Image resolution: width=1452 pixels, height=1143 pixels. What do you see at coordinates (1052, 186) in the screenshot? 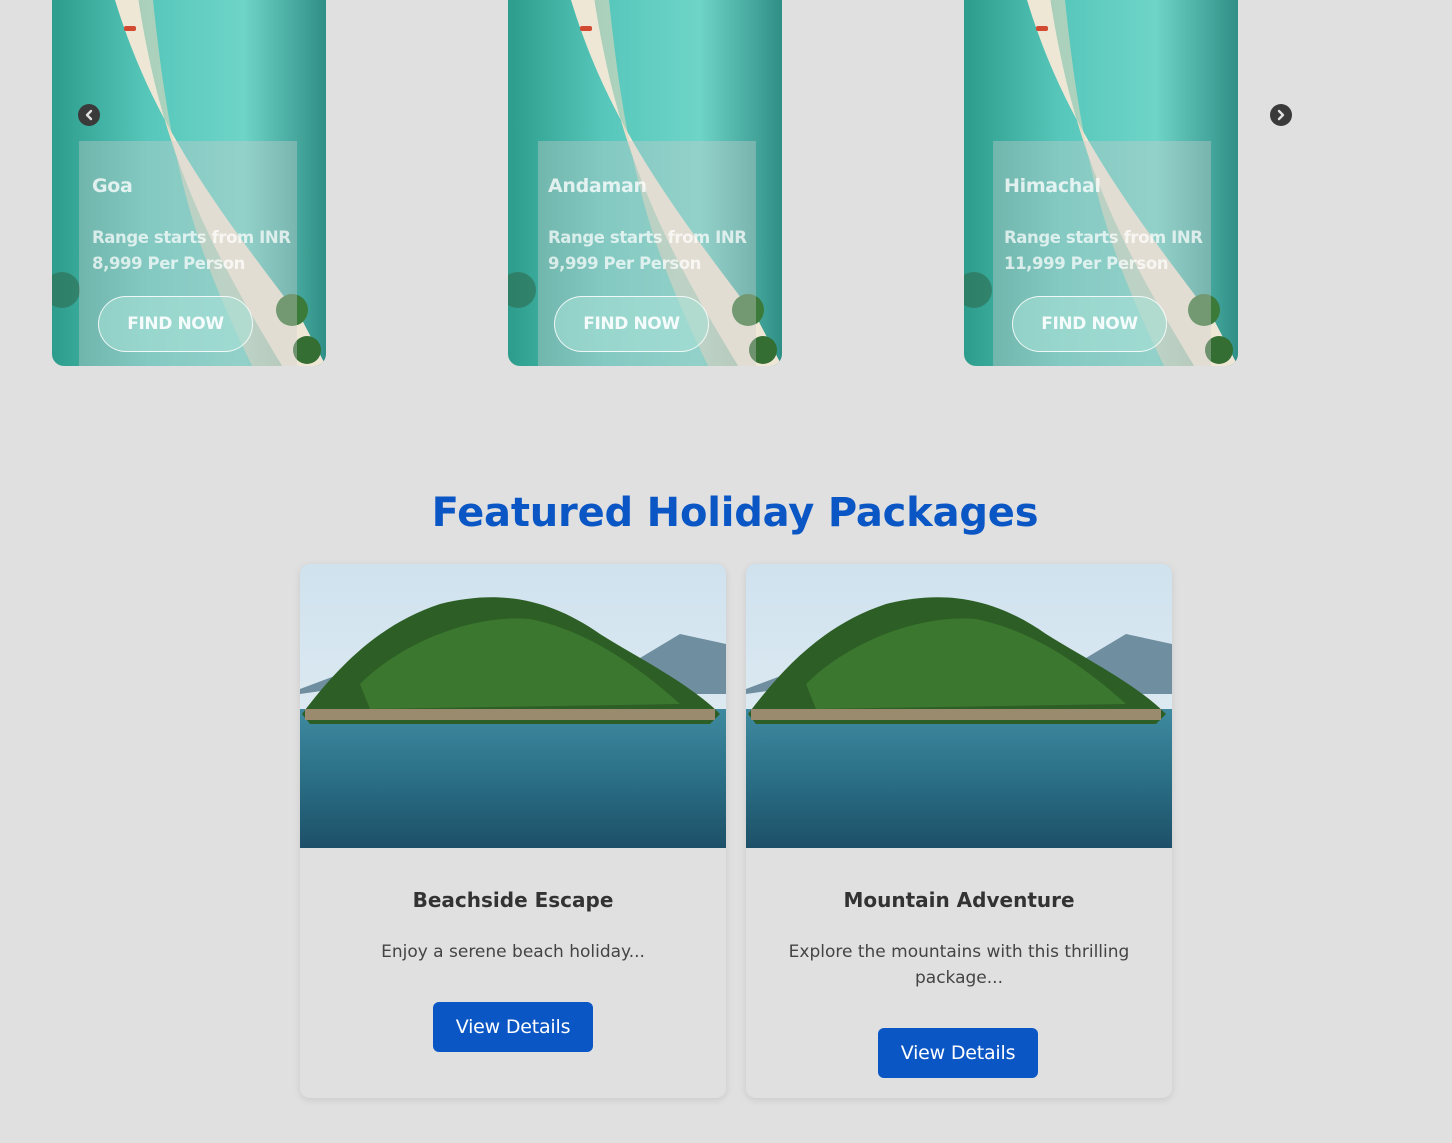
I see `slide-title: Himachal` at bounding box center [1052, 186].